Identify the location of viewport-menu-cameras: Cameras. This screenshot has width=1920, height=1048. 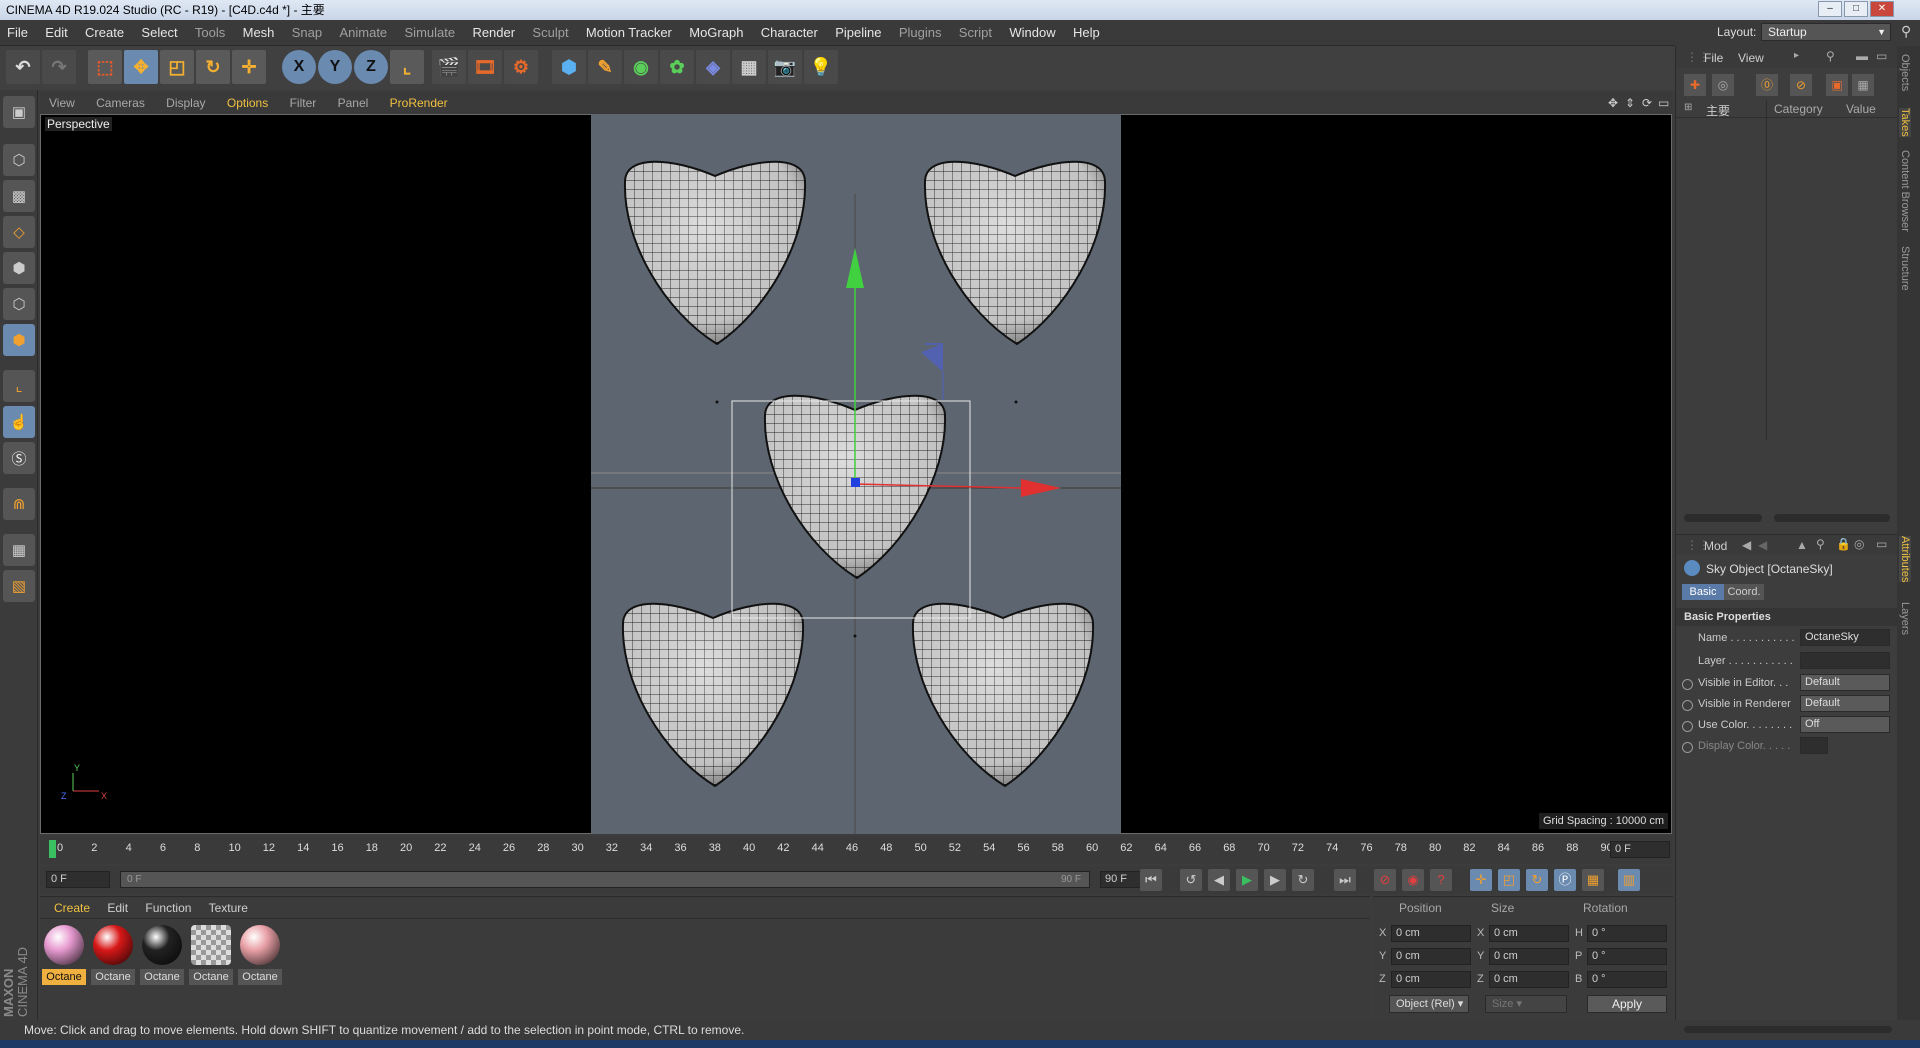
(120, 103).